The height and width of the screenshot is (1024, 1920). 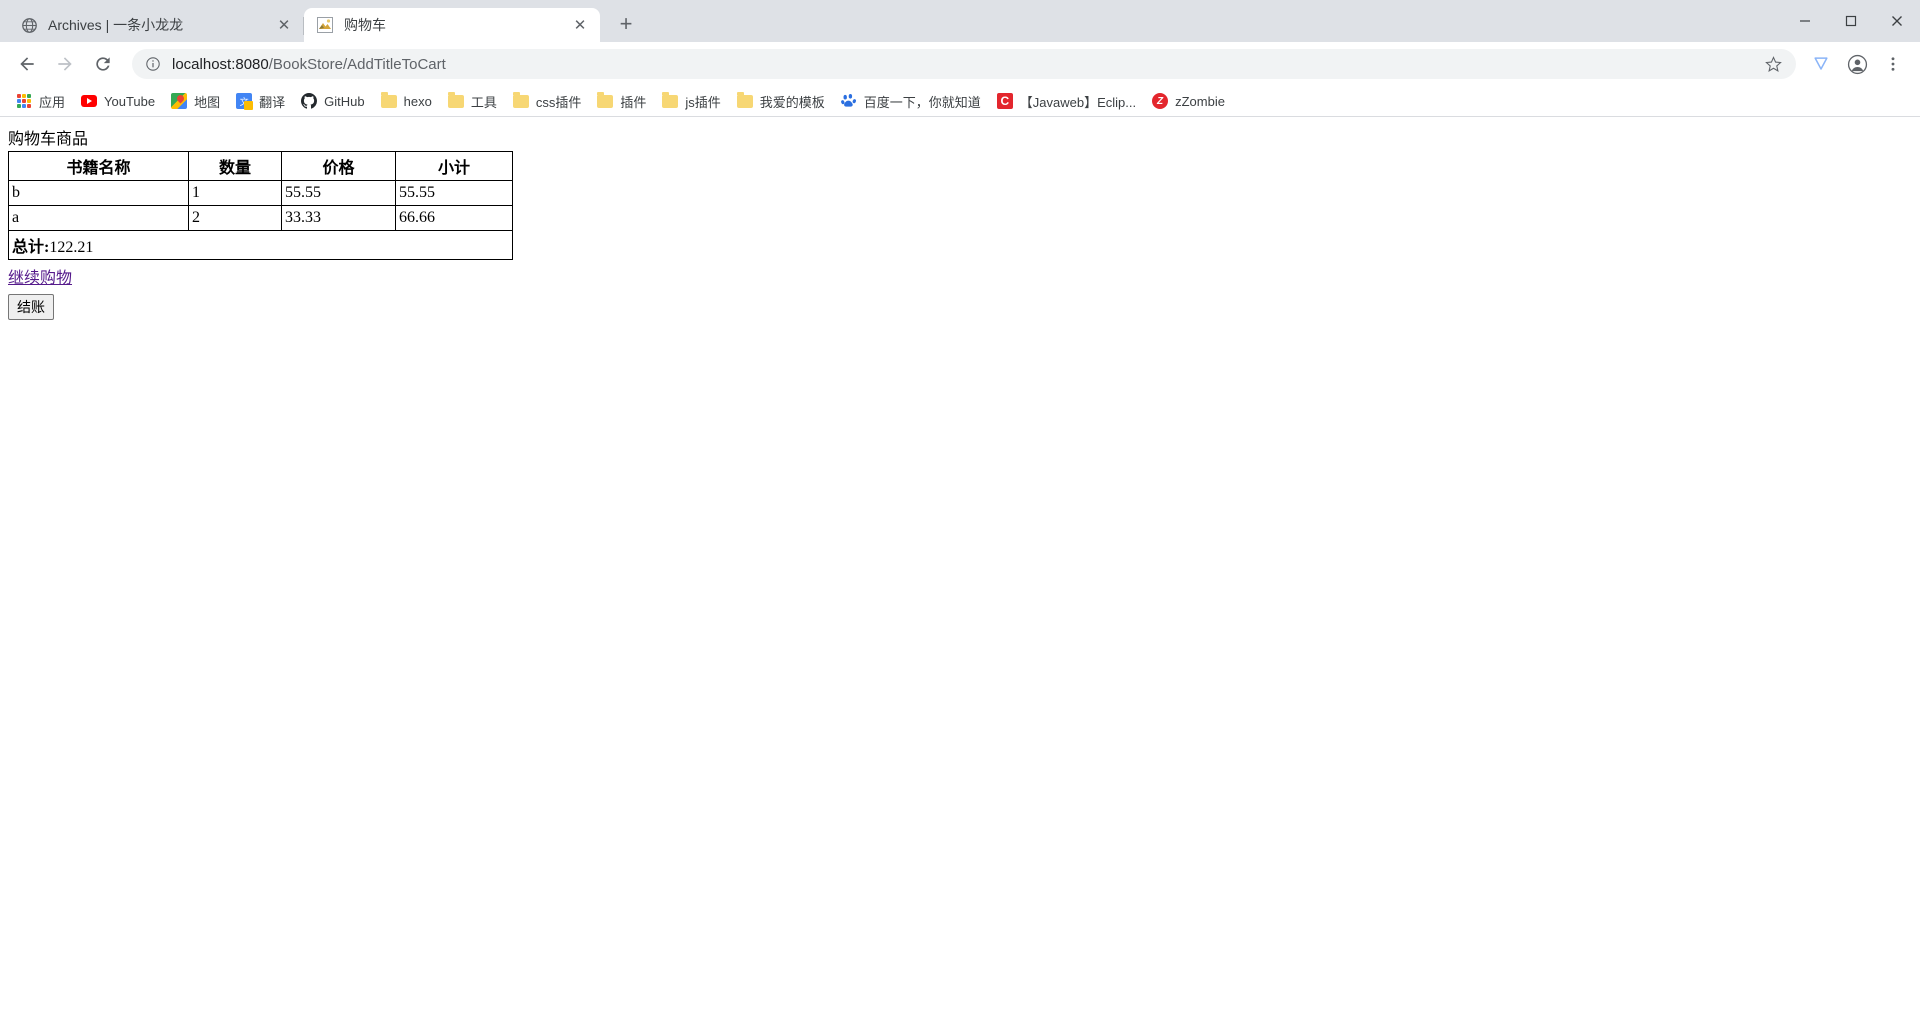 I want to click on address-bar: localhost:8080/BookStore/AddTitleToCart, so click(x=964, y=64).